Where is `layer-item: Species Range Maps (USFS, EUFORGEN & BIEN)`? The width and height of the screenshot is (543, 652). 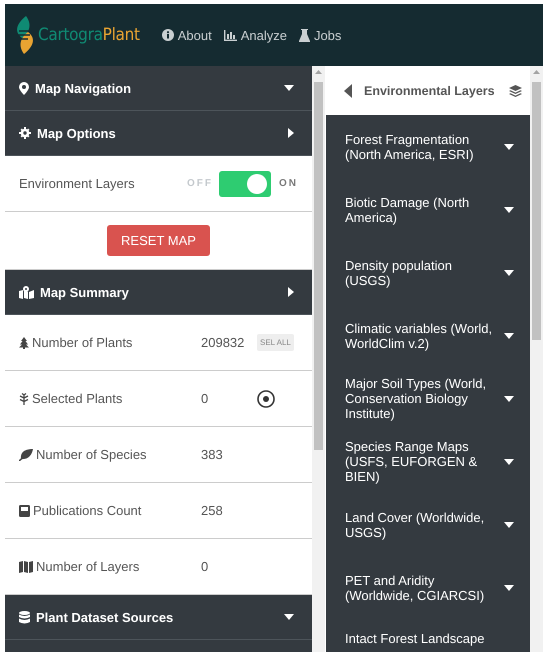
layer-item: Species Range Maps (USFS, EUFORGEN & BIEN) is located at coordinates (428, 461).